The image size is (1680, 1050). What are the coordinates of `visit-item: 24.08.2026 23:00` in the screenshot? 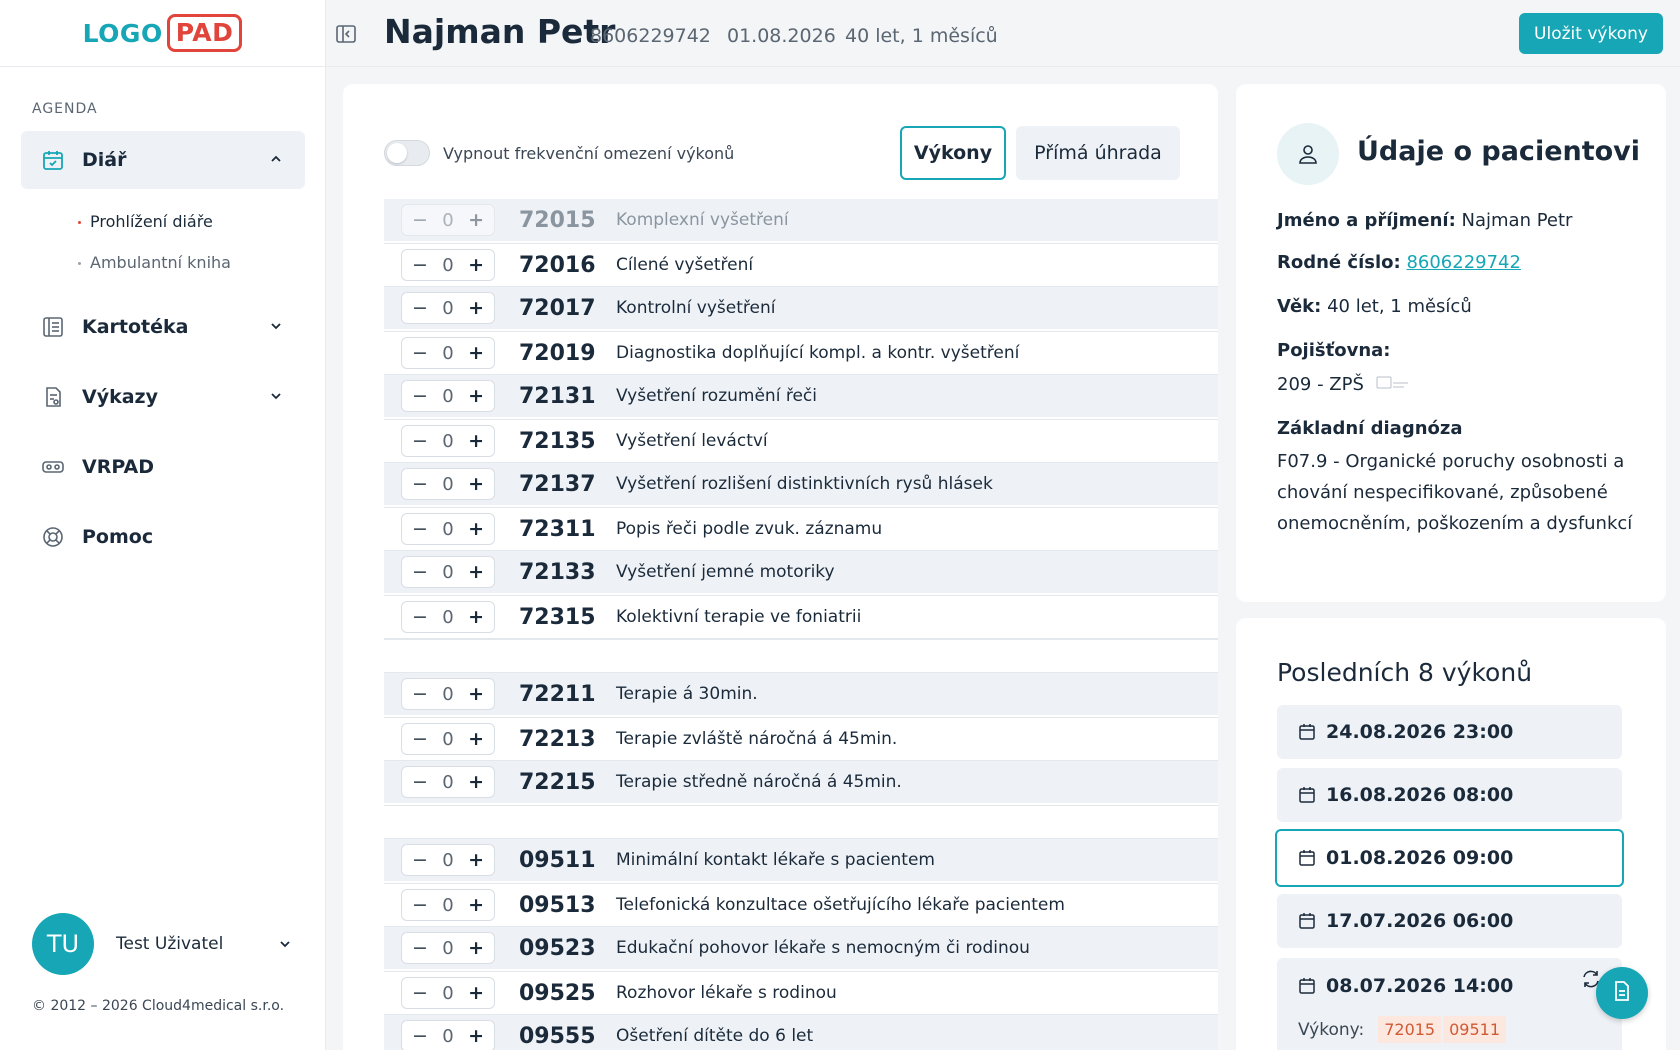 It's located at (1449, 732).